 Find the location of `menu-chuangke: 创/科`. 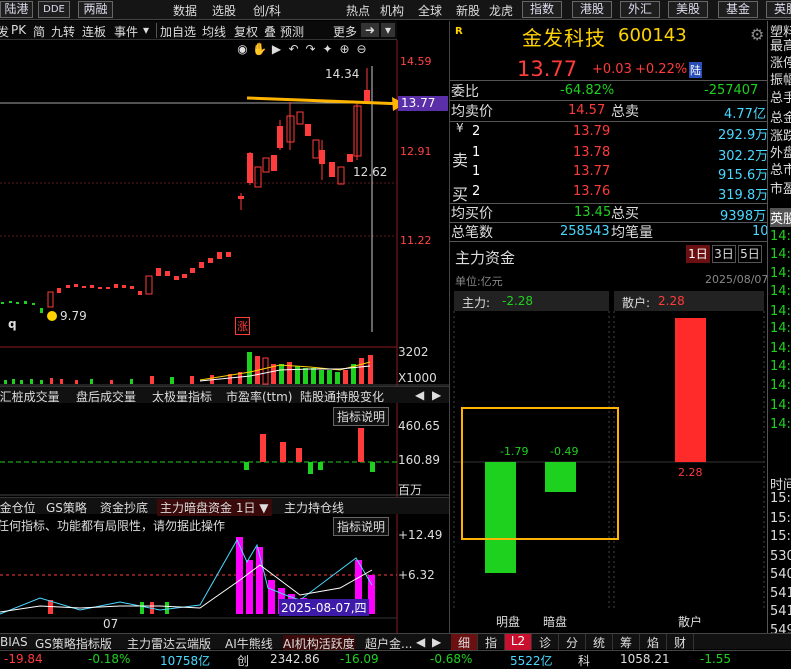

menu-chuangke: 创/科 is located at coordinates (267, 10).